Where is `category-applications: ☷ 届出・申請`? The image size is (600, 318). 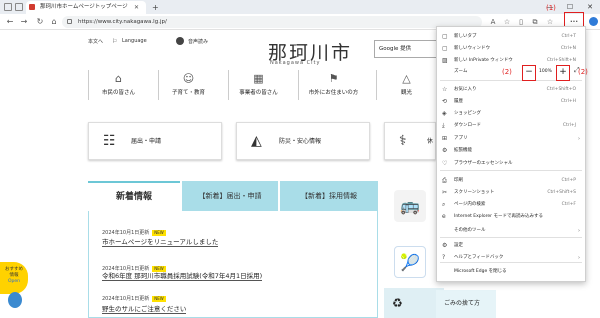 category-applications: ☷ 届出・申請 is located at coordinates (155, 141).